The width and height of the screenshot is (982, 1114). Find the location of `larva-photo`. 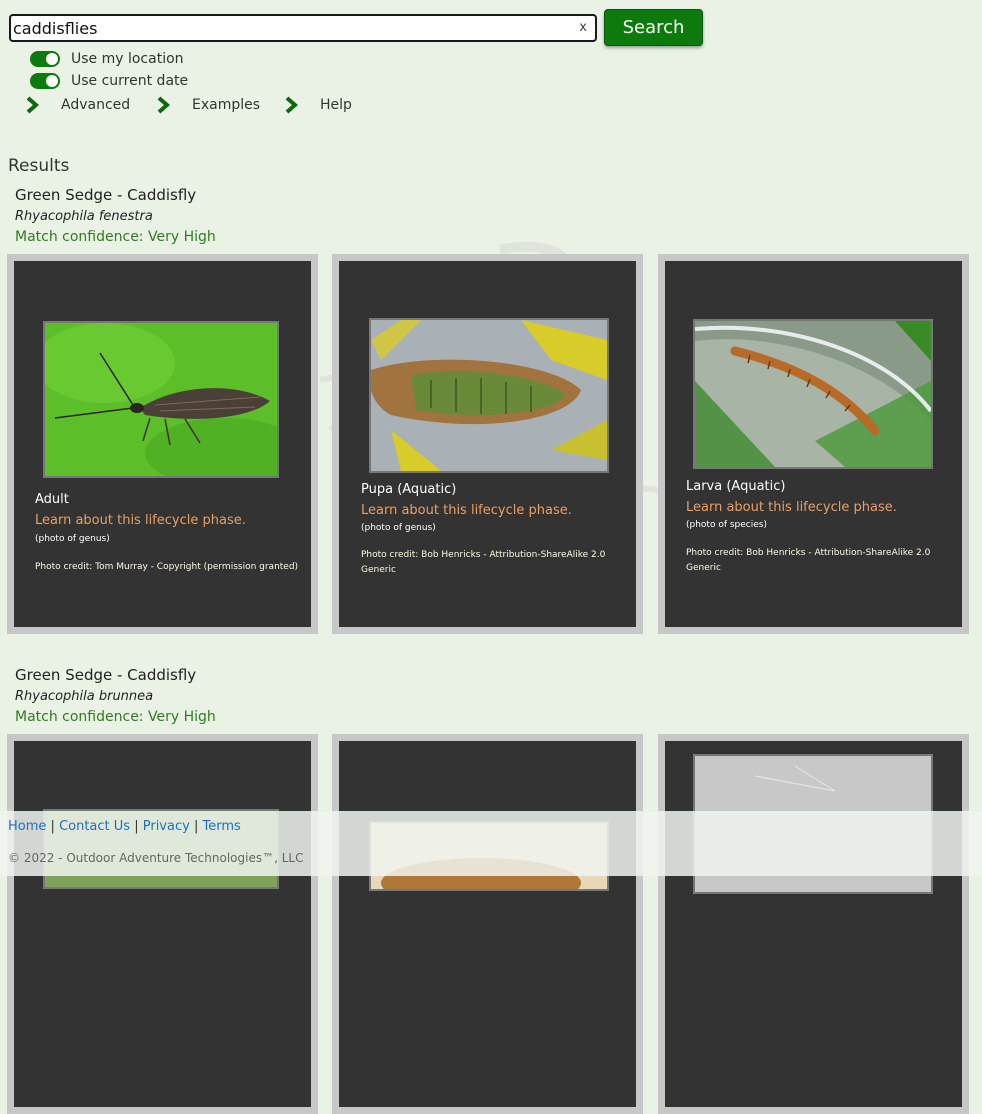

larva-photo is located at coordinates (813, 394).